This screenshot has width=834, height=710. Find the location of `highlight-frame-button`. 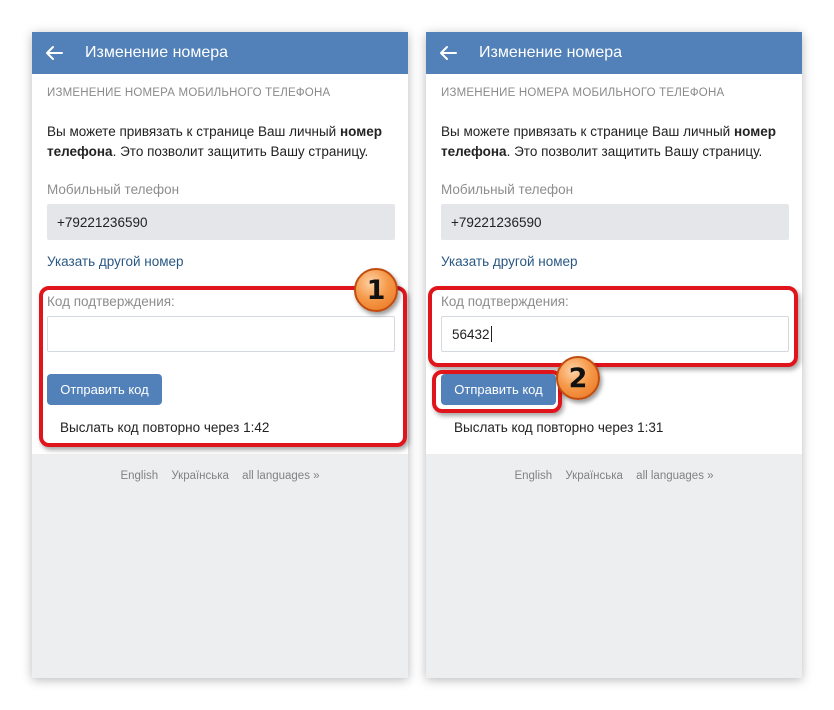

highlight-frame-button is located at coordinates (497, 391).